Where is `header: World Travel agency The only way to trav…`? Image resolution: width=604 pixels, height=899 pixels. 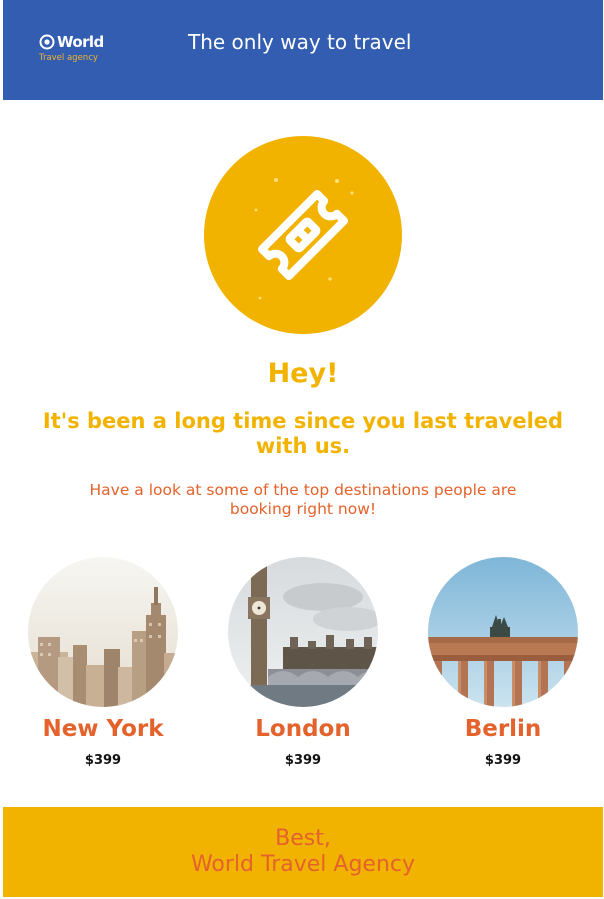
header: World Travel agency The only way to trav… is located at coordinates (303, 50).